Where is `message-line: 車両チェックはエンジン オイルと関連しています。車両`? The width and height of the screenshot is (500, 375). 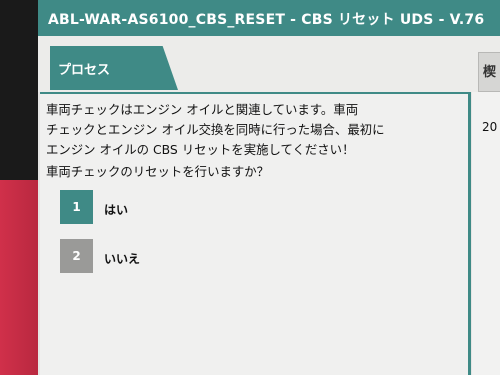
message-line: 車両チェックはエンジン オイルと関連しています。車両 is located at coordinates (202, 109).